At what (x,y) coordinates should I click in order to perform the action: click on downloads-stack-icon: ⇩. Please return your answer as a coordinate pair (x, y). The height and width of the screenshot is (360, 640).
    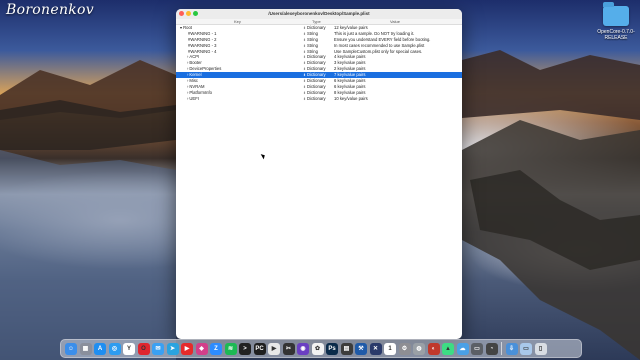
    Looking at the image, I should click on (511, 348).